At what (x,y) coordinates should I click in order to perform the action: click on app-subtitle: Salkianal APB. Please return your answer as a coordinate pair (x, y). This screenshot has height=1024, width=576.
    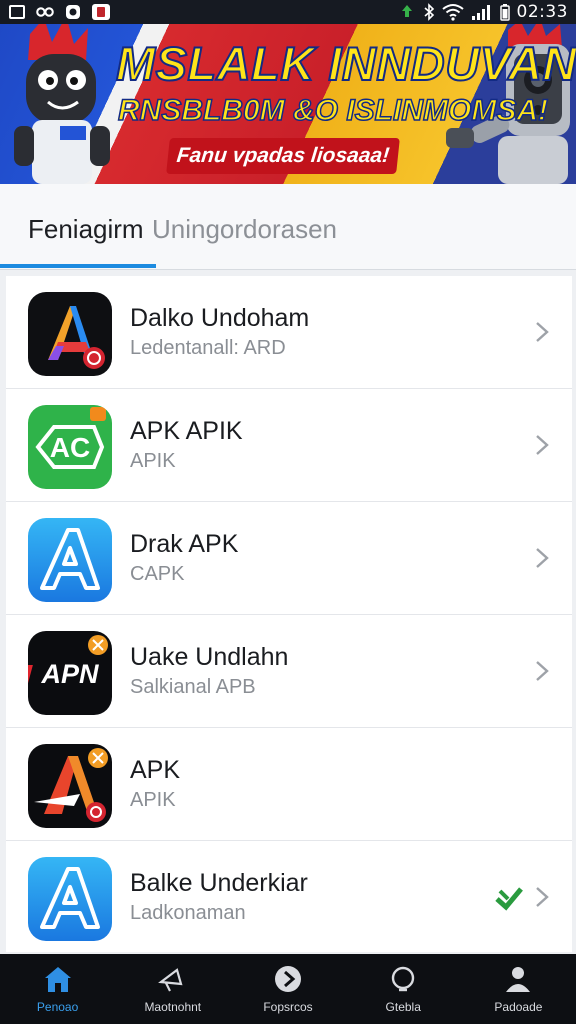
    Looking at the image, I should click on (193, 687).